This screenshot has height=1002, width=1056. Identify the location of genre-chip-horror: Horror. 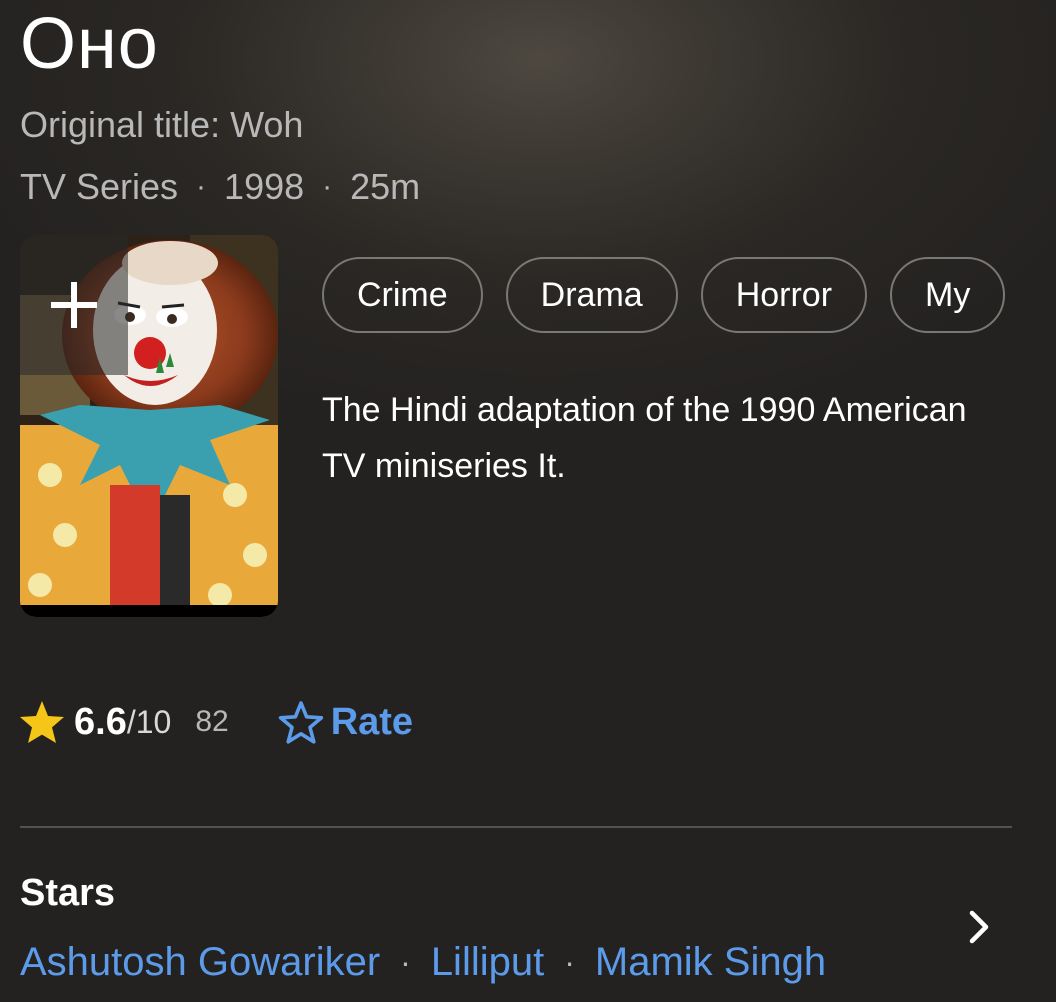
(784, 295).